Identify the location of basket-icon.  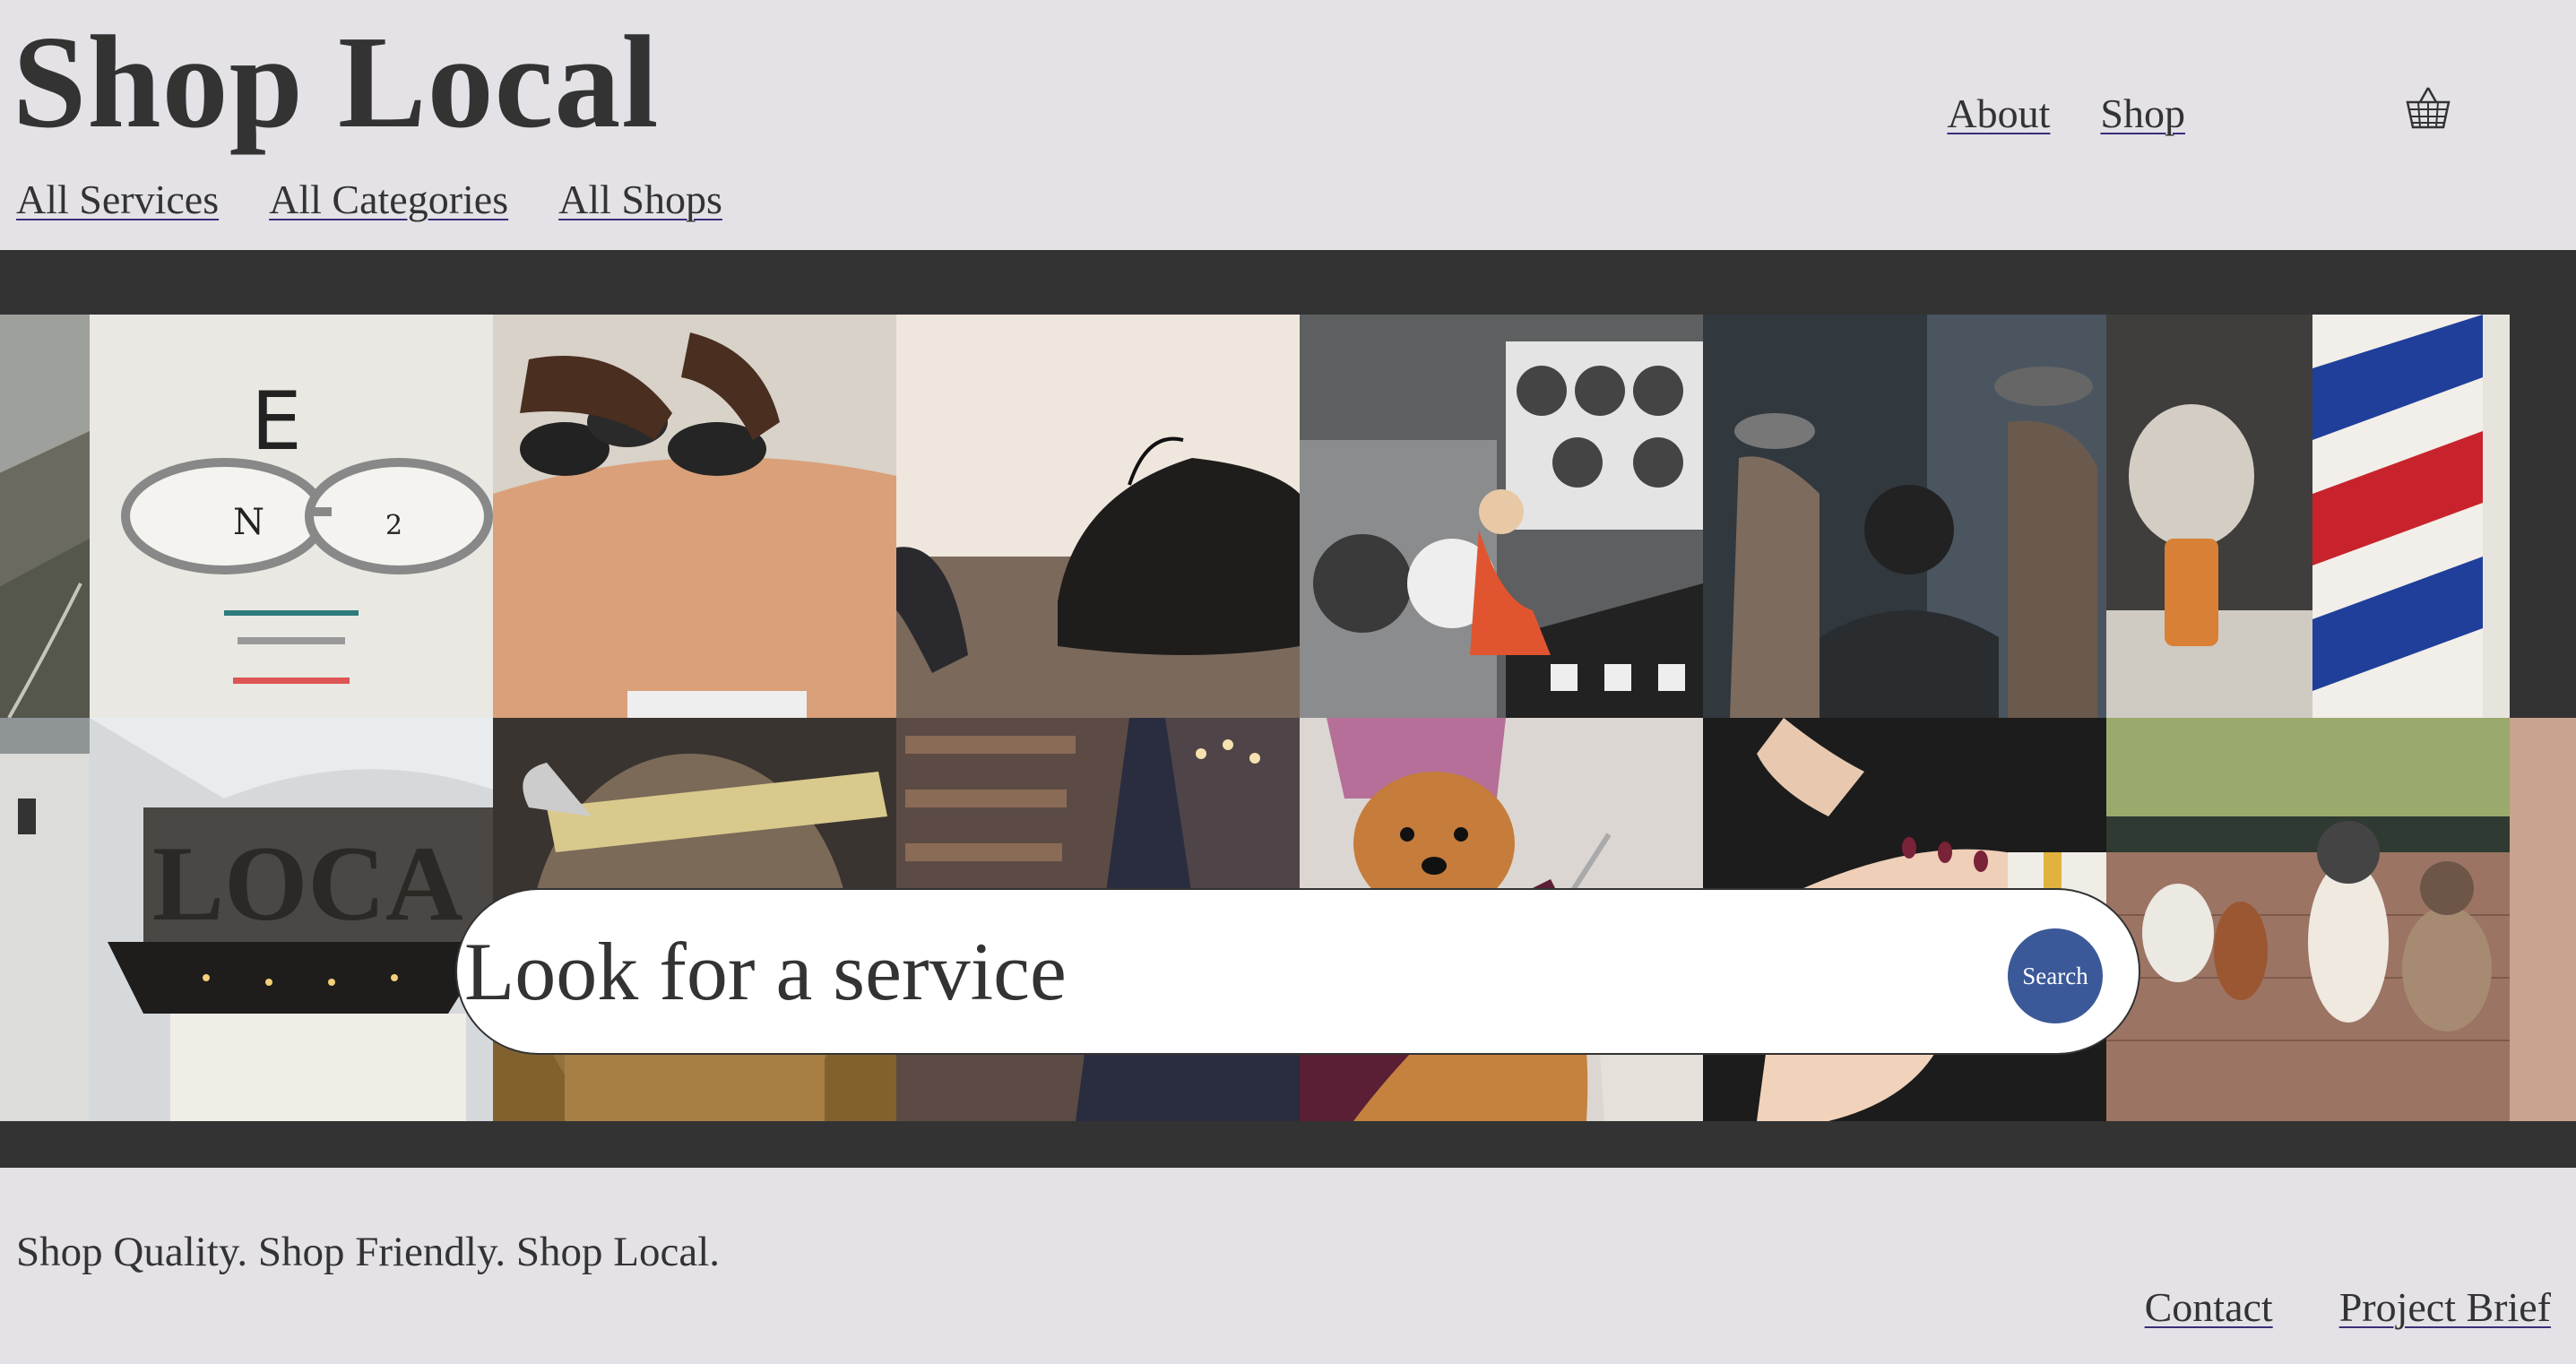
(2428, 108).